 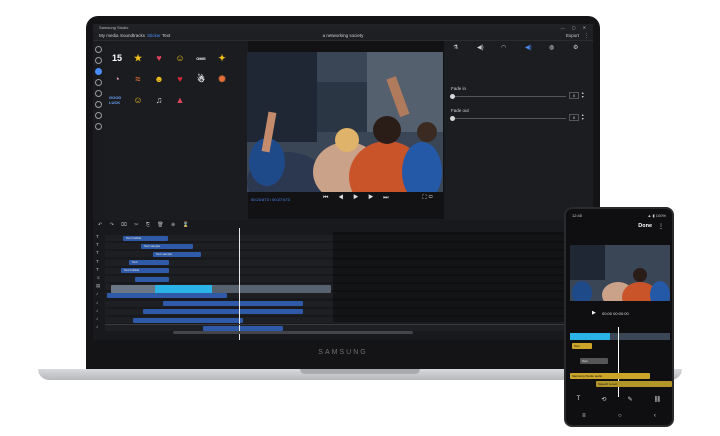 What do you see at coordinates (222, 79) in the screenshot?
I see `sparkle-sticker: ✺` at bounding box center [222, 79].